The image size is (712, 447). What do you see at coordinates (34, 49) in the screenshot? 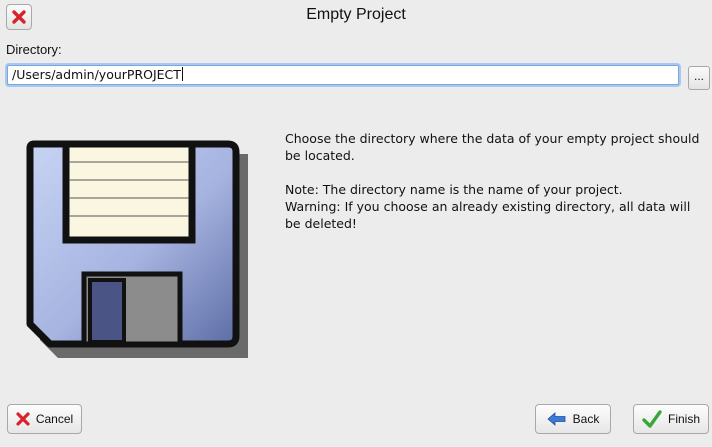
I see `directory-label: Directory:` at bounding box center [34, 49].